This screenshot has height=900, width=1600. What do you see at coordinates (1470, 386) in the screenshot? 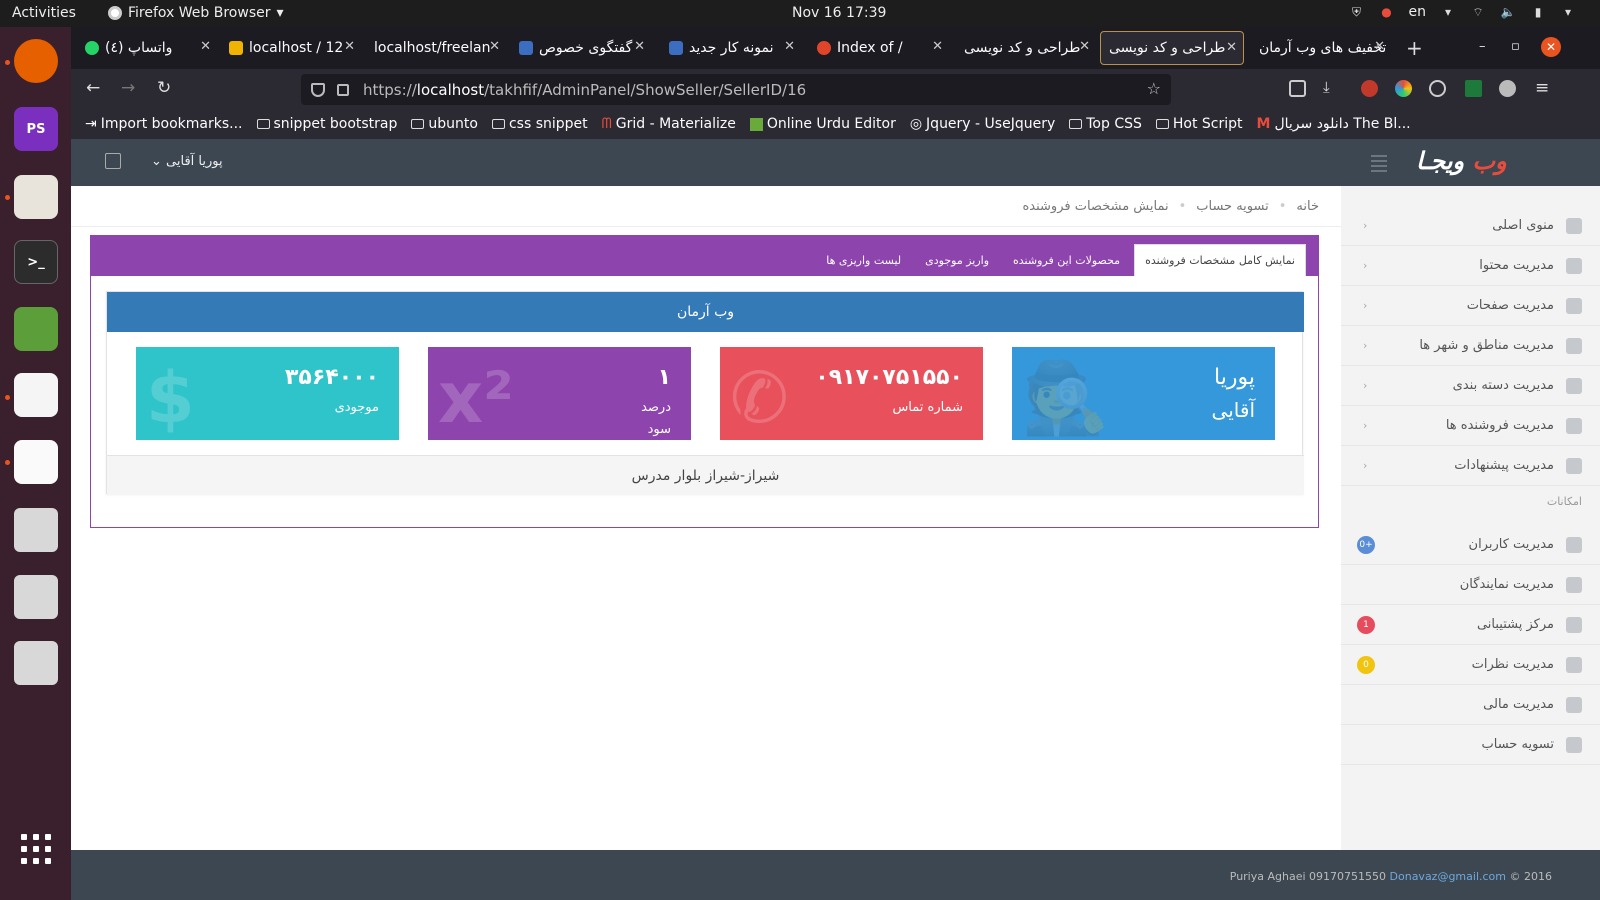
I see `sidebar-item-categories: مدیریت دسته بندی ‹` at bounding box center [1470, 386].